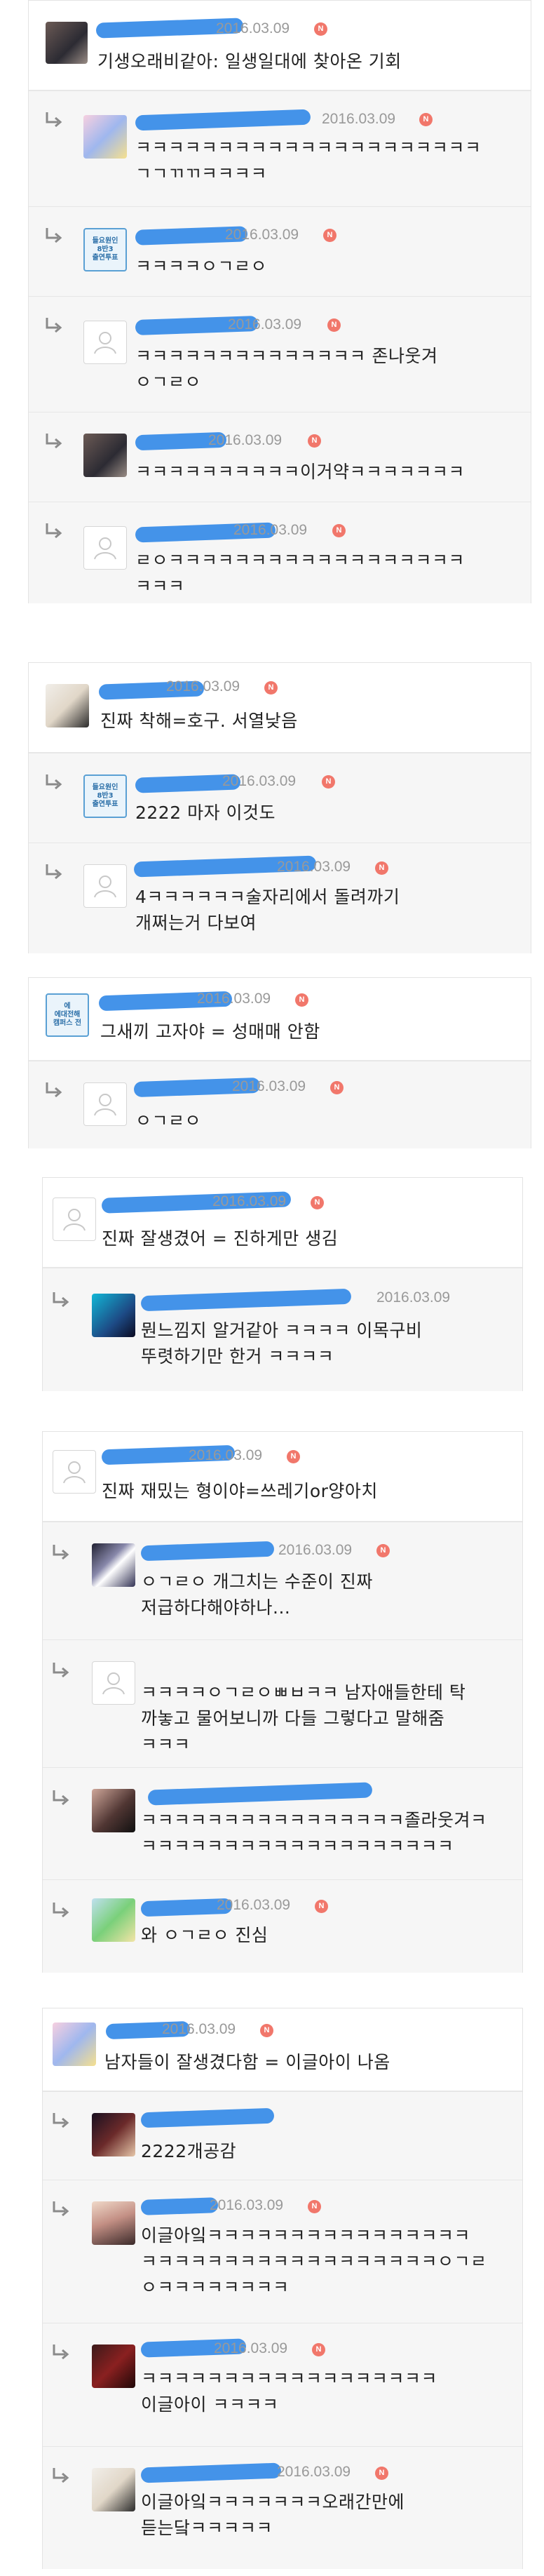 The height and width of the screenshot is (2576, 544). Describe the element at coordinates (282, 1477) in the screenshot. I see `comment: 2016.03.09 N 진짜 재밌는 형이야=쓰레기or양아치` at that location.